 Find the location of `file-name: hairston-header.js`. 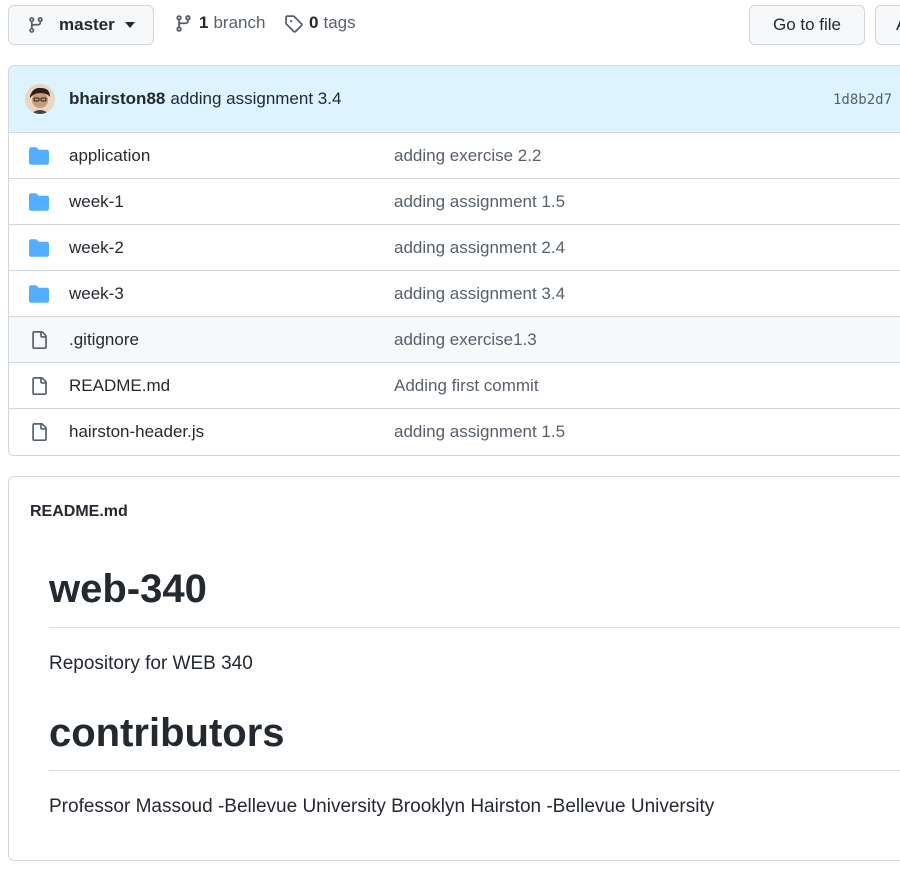

file-name: hairston-header.js is located at coordinates (136, 432).